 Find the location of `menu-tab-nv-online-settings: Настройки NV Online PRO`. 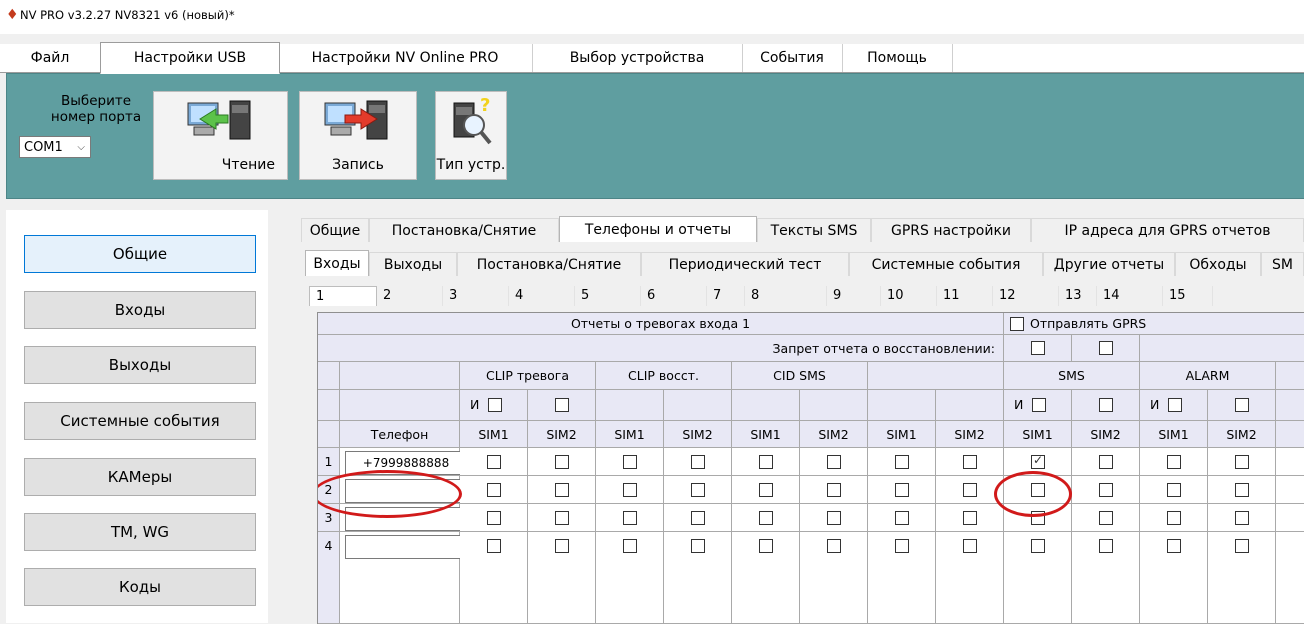

menu-tab-nv-online-settings: Настройки NV Online PRO is located at coordinates (405, 58).